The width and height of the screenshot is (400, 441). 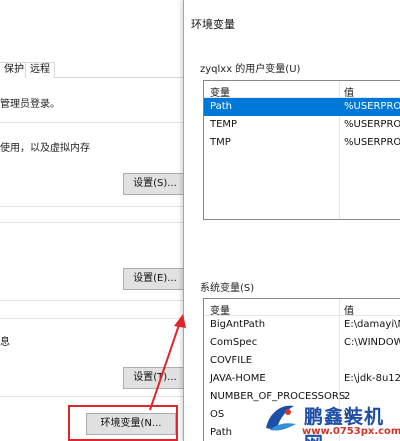 What do you see at coordinates (217, 414) in the screenshot?
I see `variable-name: OS` at bounding box center [217, 414].